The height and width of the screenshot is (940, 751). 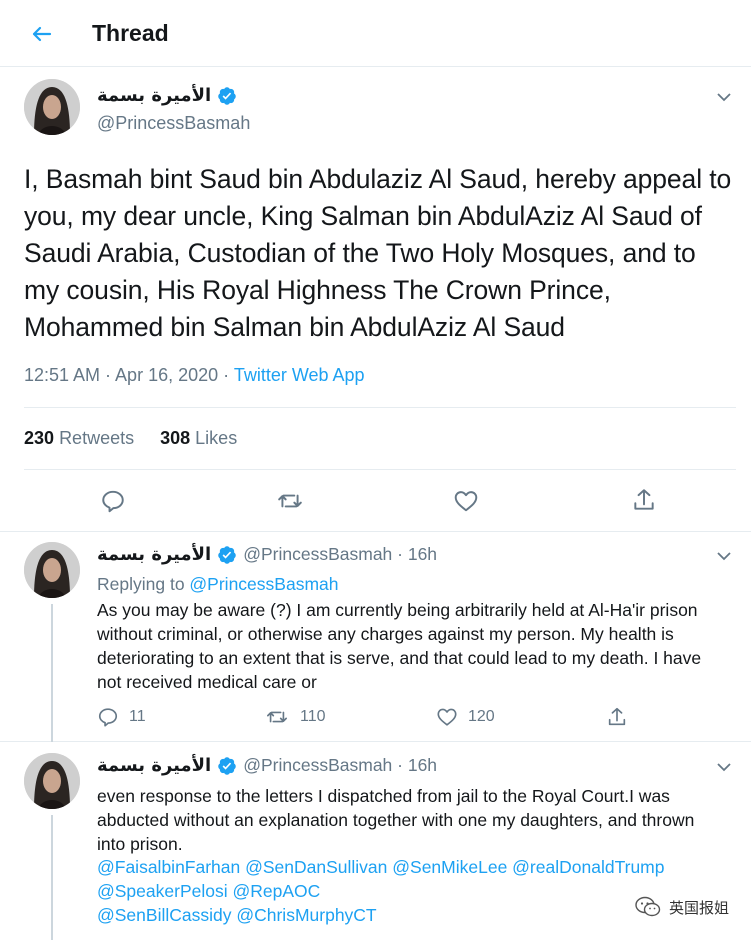 I want to click on replying-to-label: Replying to, so click(x=143, y=584).